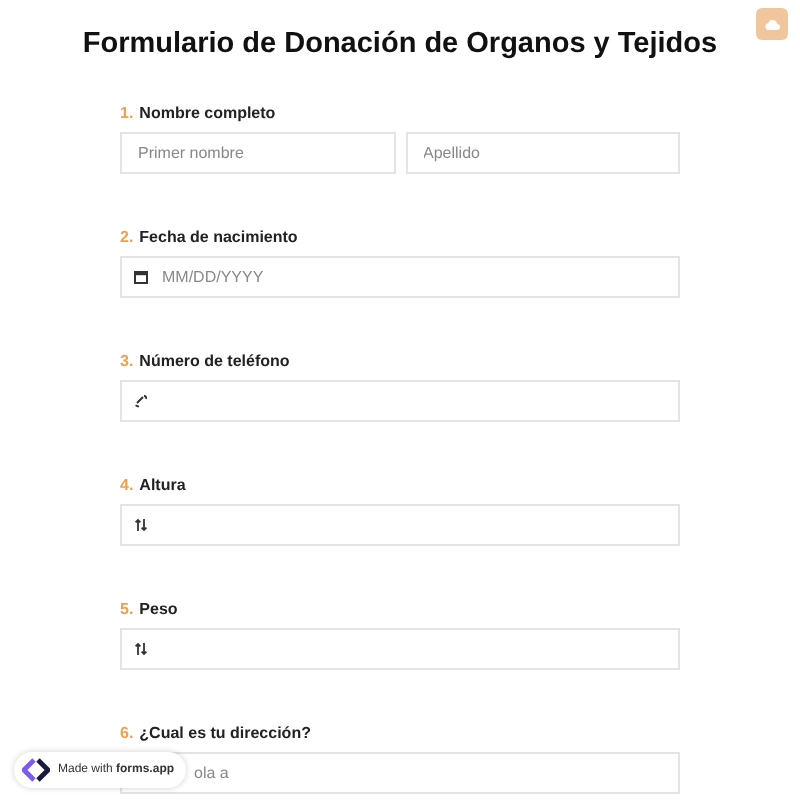  Describe the element at coordinates (127, 485) in the screenshot. I see `question-number: 4.` at that location.